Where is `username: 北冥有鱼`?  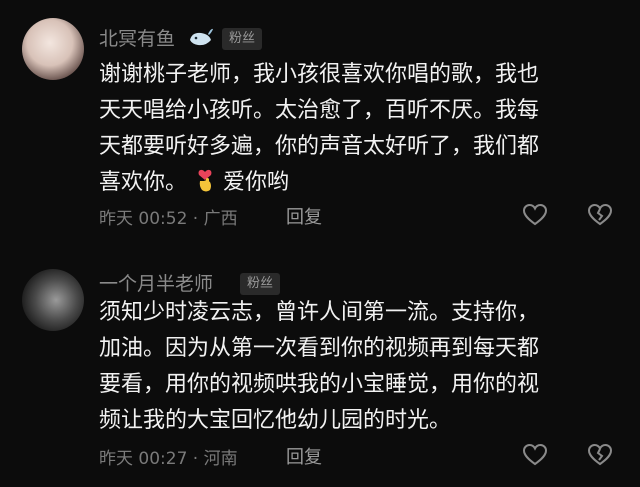 username: 北冥有鱼 is located at coordinates (137, 37).